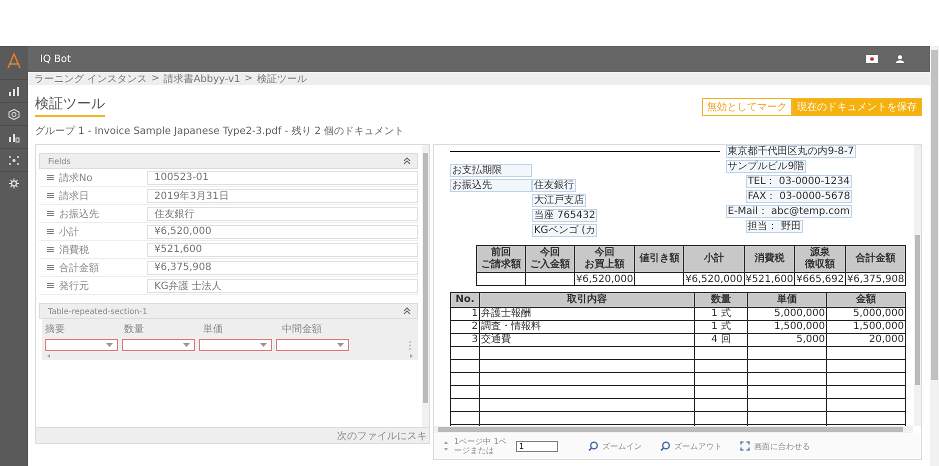  What do you see at coordinates (537, 446) in the screenshot?
I see `page-input: 1` at bounding box center [537, 446].